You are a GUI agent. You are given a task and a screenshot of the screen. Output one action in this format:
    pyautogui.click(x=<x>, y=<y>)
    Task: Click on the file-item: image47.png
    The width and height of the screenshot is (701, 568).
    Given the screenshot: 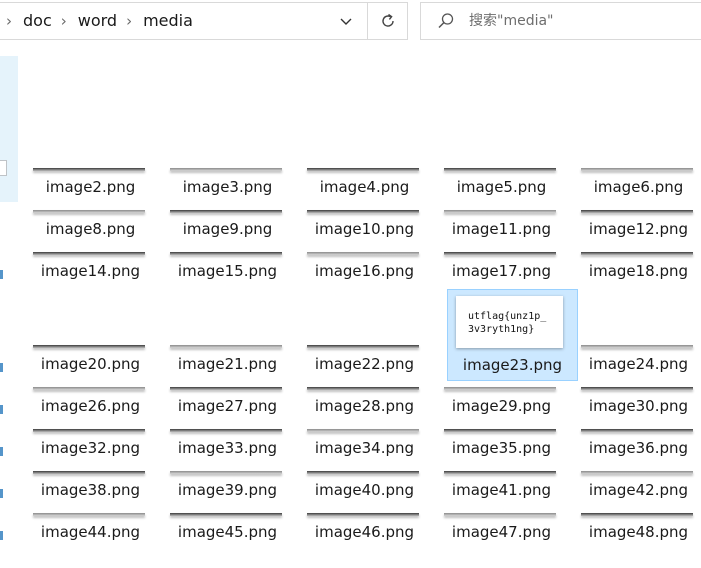 What is the action you would take?
    pyautogui.click(x=501, y=529)
    